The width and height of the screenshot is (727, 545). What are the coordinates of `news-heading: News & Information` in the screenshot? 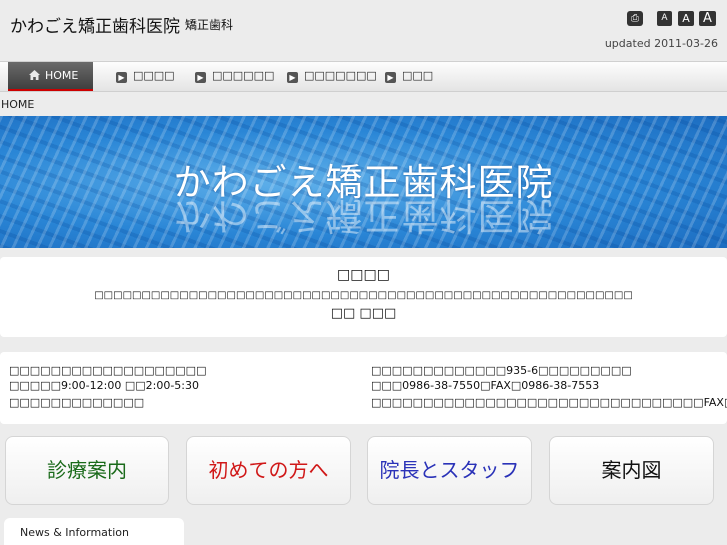 It's located at (74, 532).